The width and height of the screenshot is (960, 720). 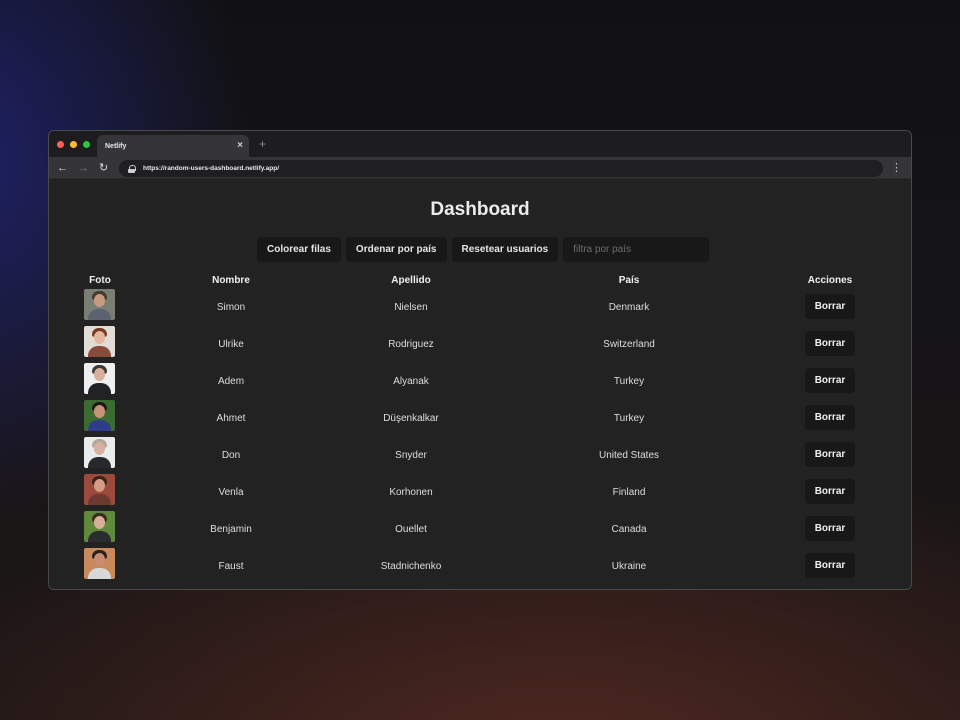 What do you see at coordinates (636, 249) in the screenshot?
I see `country-filter-input` at bounding box center [636, 249].